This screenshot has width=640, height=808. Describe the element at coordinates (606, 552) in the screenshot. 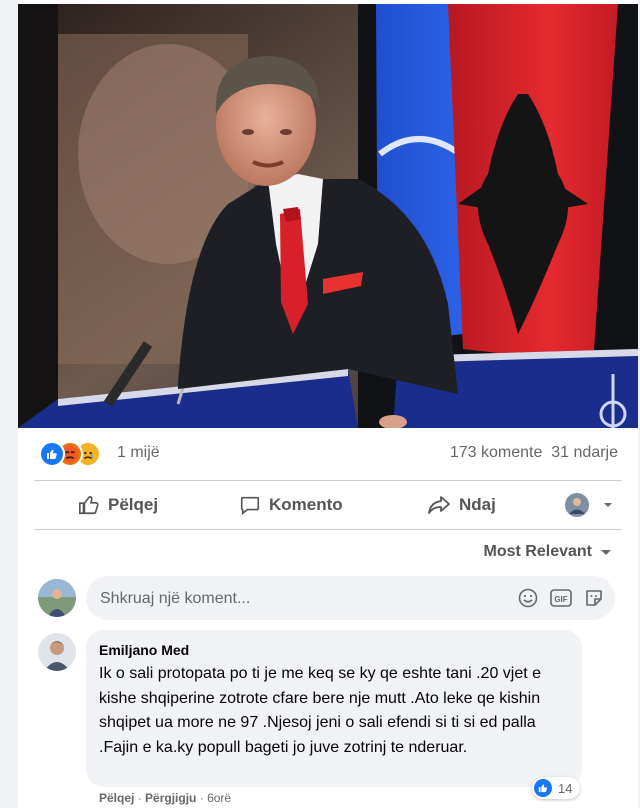

I see `caret-down-icon` at that location.